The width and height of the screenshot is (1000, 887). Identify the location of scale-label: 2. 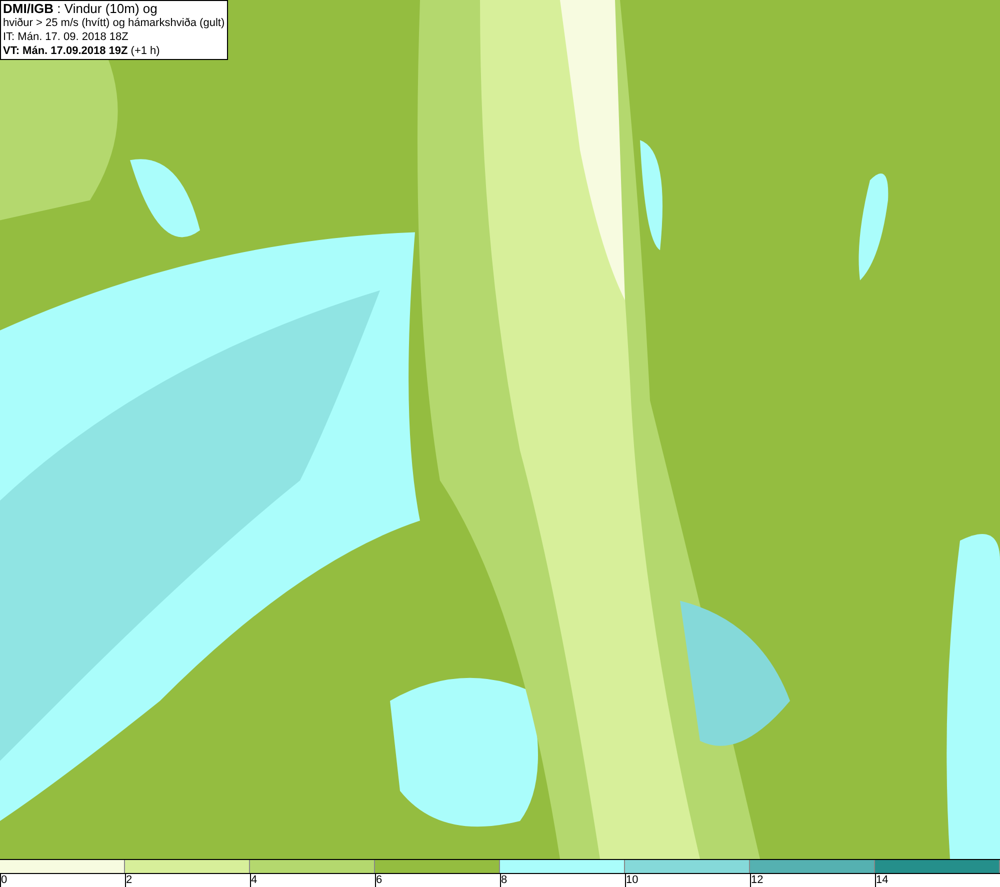
(130, 880).